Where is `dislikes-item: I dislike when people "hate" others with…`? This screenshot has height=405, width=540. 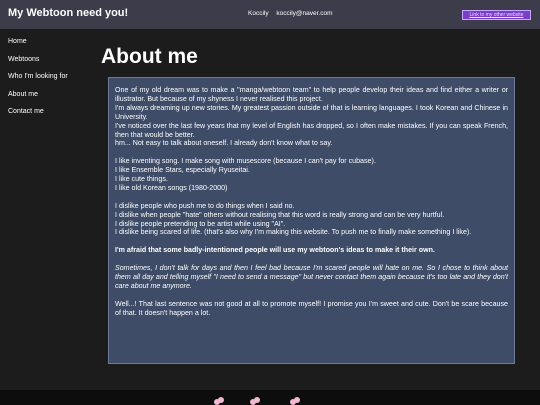 dislikes-item: I dislike when people "hate" others with… is located at coordinates (280, 214).